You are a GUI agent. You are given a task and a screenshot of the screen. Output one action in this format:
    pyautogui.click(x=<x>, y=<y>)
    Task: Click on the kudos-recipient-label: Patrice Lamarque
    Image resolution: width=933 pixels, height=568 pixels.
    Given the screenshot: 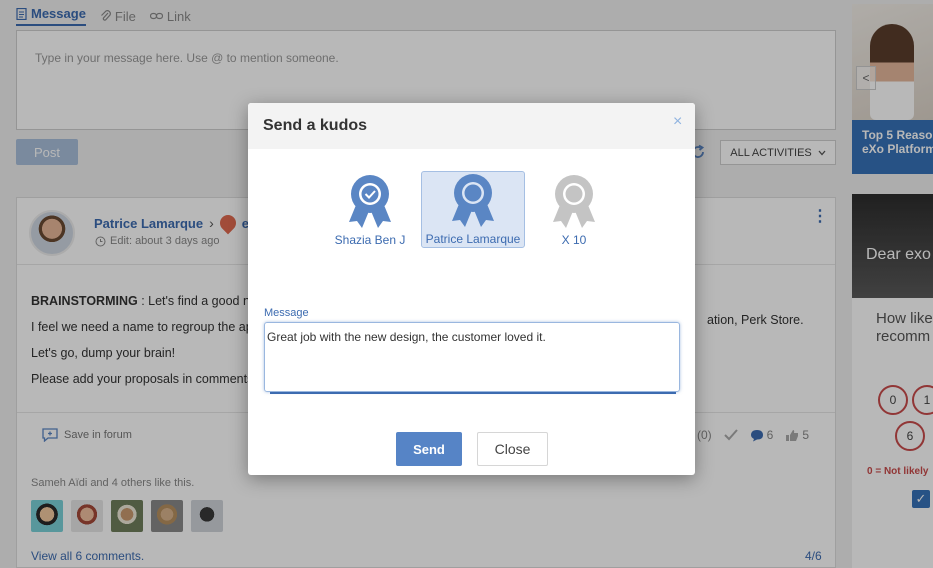 What is the action you would take?
    pyautogui.click(x=473, y=239)
    